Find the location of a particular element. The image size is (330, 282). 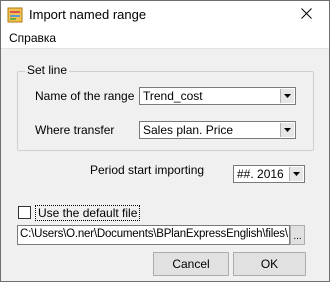

where-transfer-combo: Sales plan. Price is located at coordinates (217, 130).